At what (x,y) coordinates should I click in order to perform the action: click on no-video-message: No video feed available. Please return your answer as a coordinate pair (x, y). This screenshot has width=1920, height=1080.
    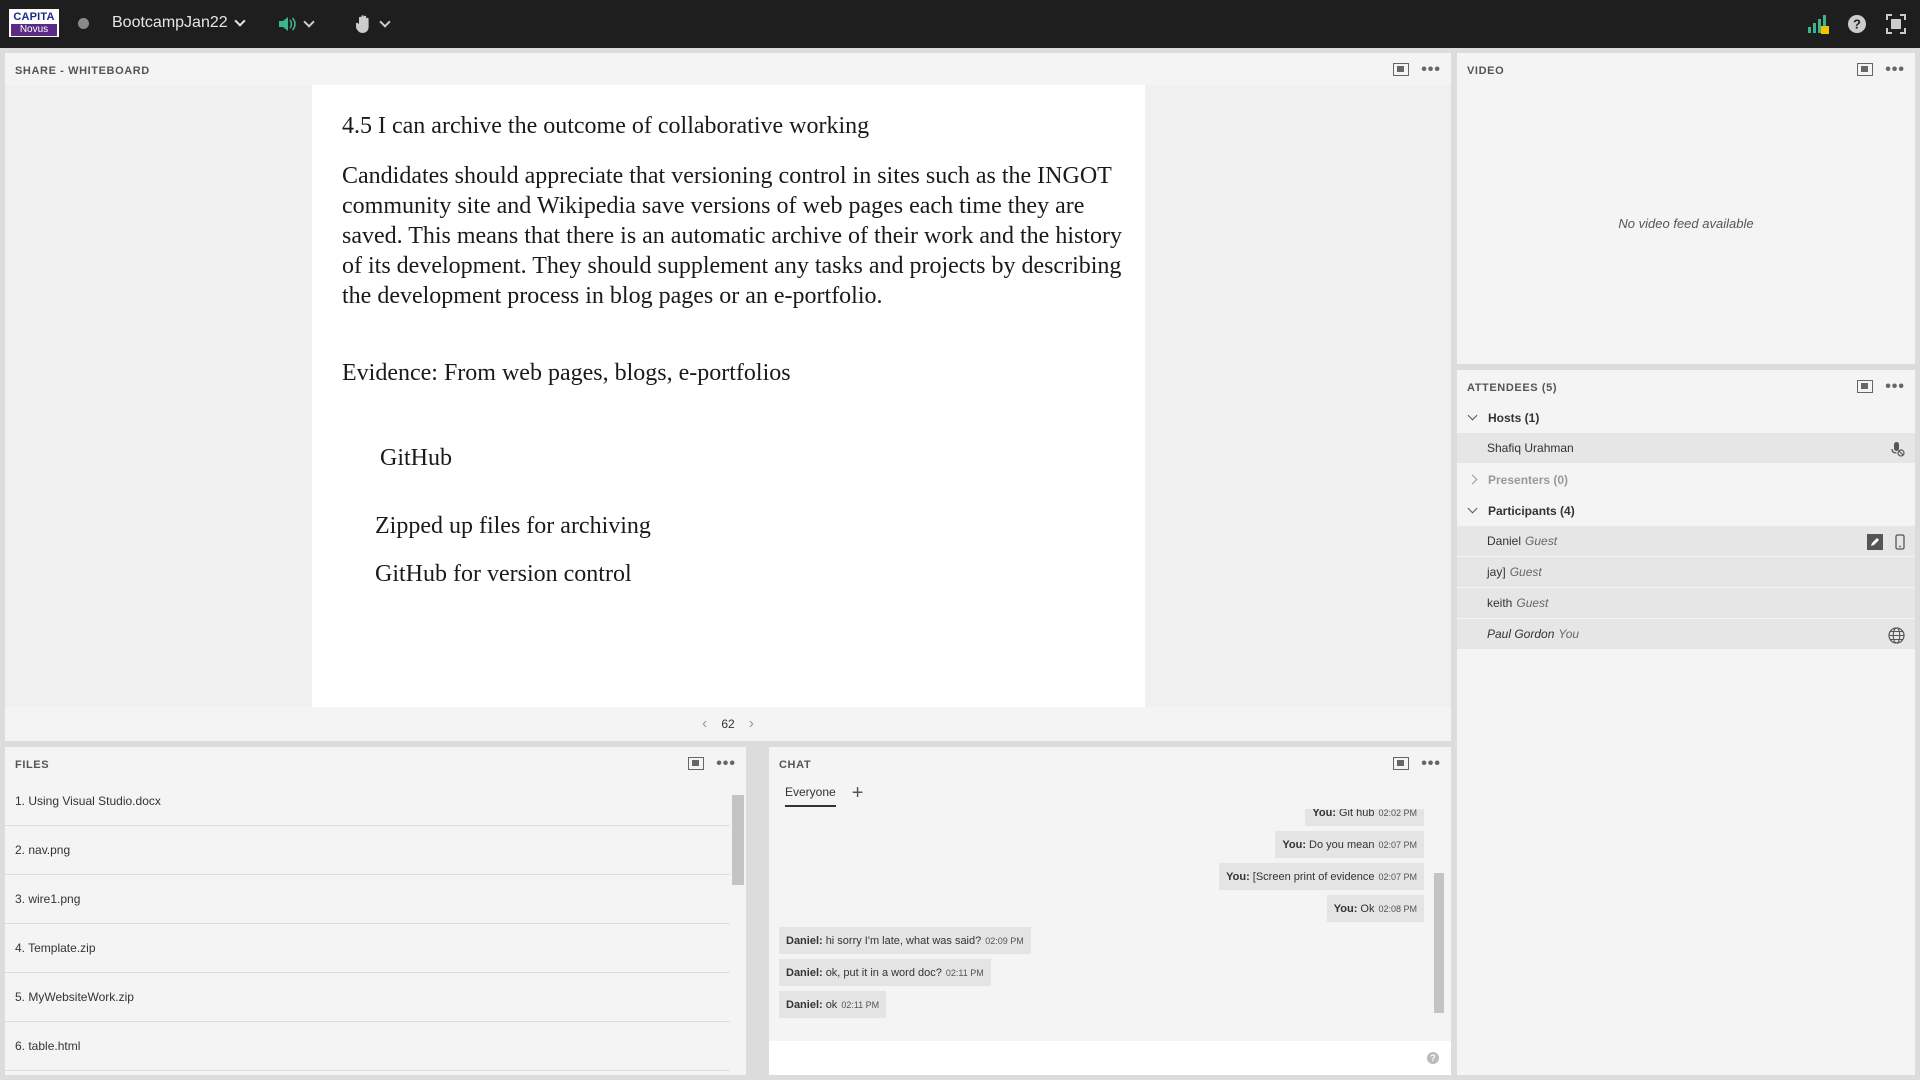
    Looking at the image, I should click on (1686, 223).